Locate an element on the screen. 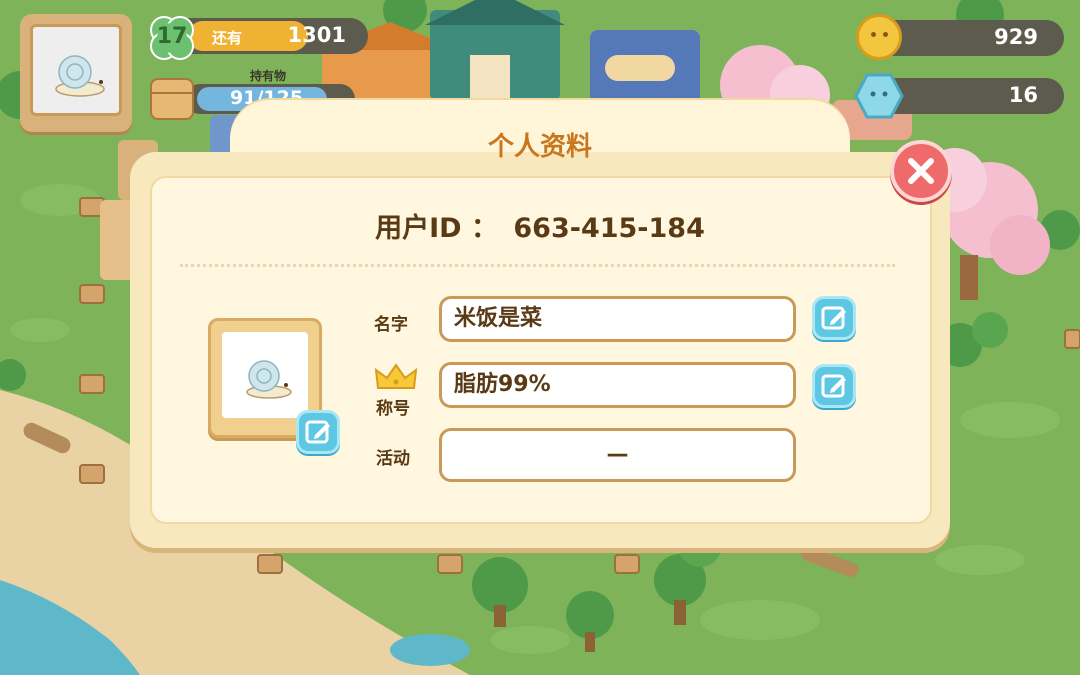 This screenshot has width=1080, height=675. remaining-value: 1301 is located at coordinates (316, 35).